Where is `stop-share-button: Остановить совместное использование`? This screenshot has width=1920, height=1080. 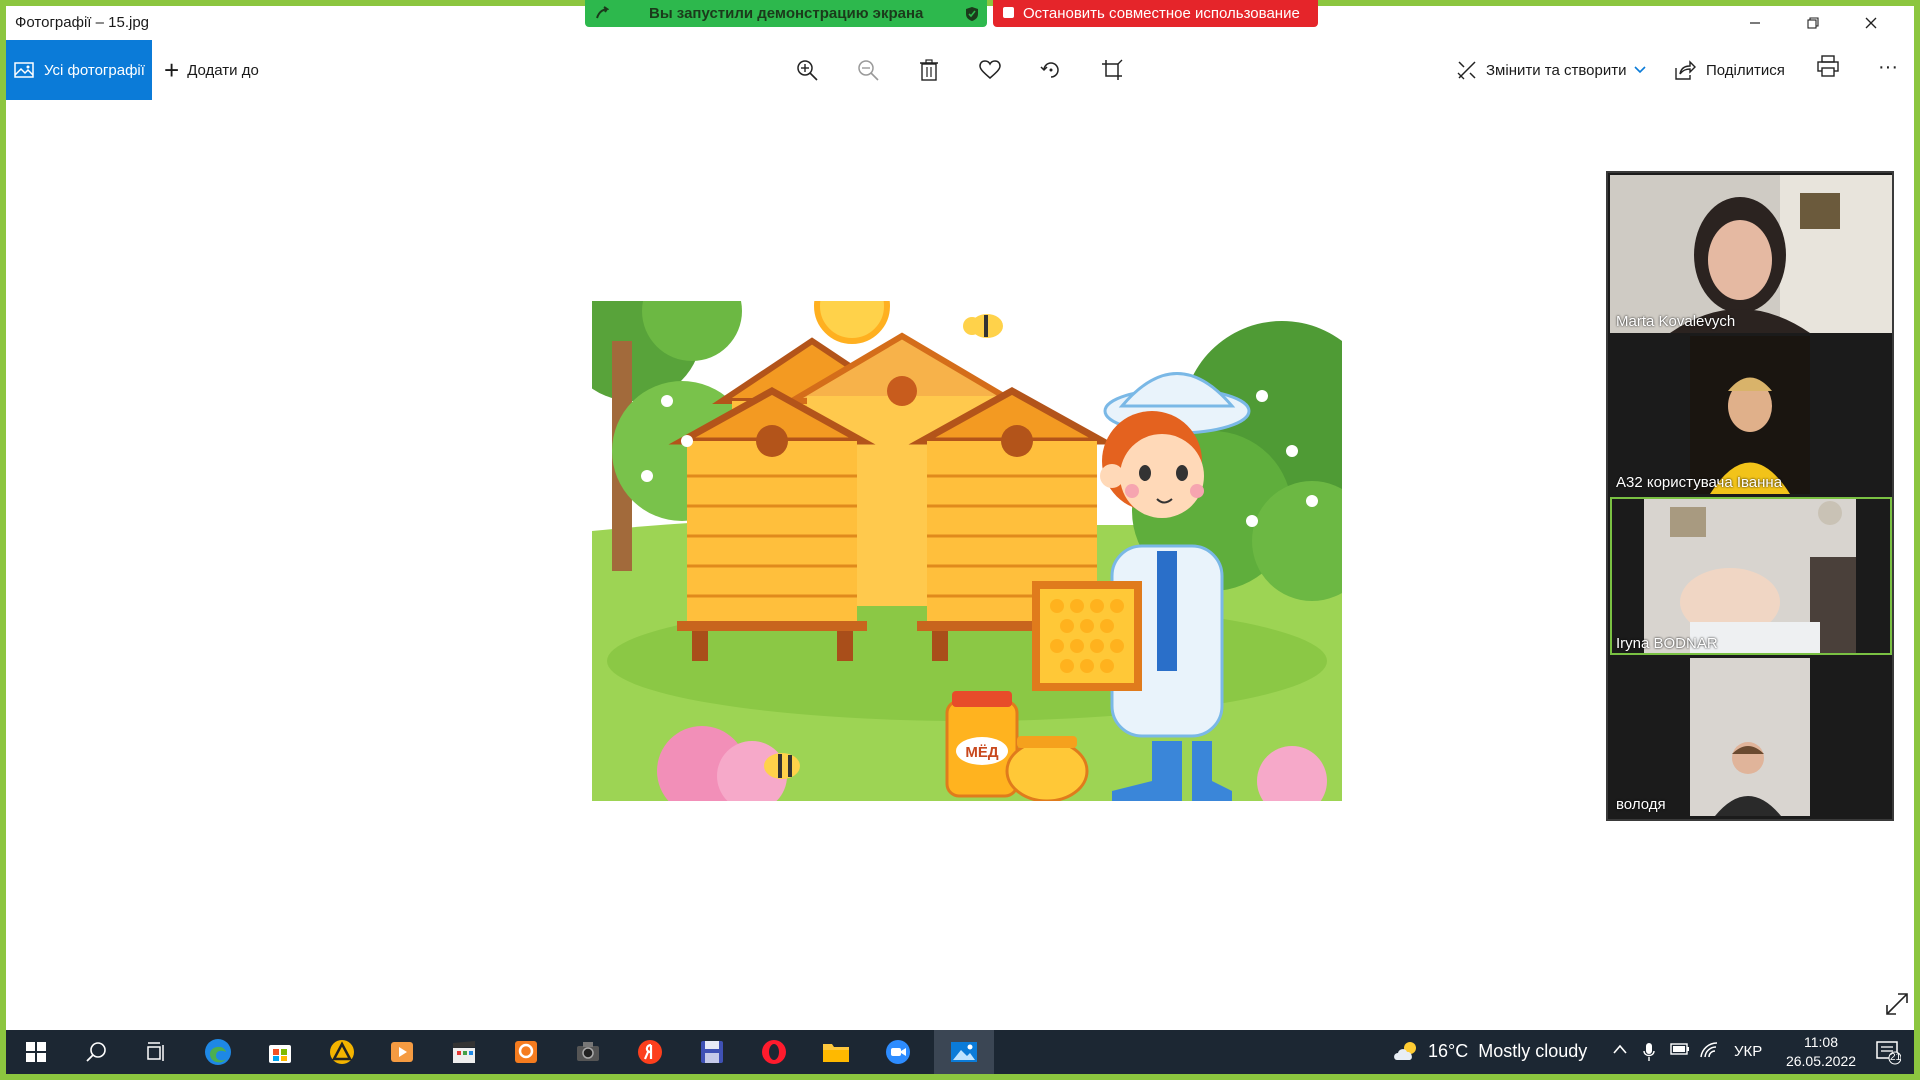 stop-share-button: Остановить совместное использование is located at coordinates (1155, 13).